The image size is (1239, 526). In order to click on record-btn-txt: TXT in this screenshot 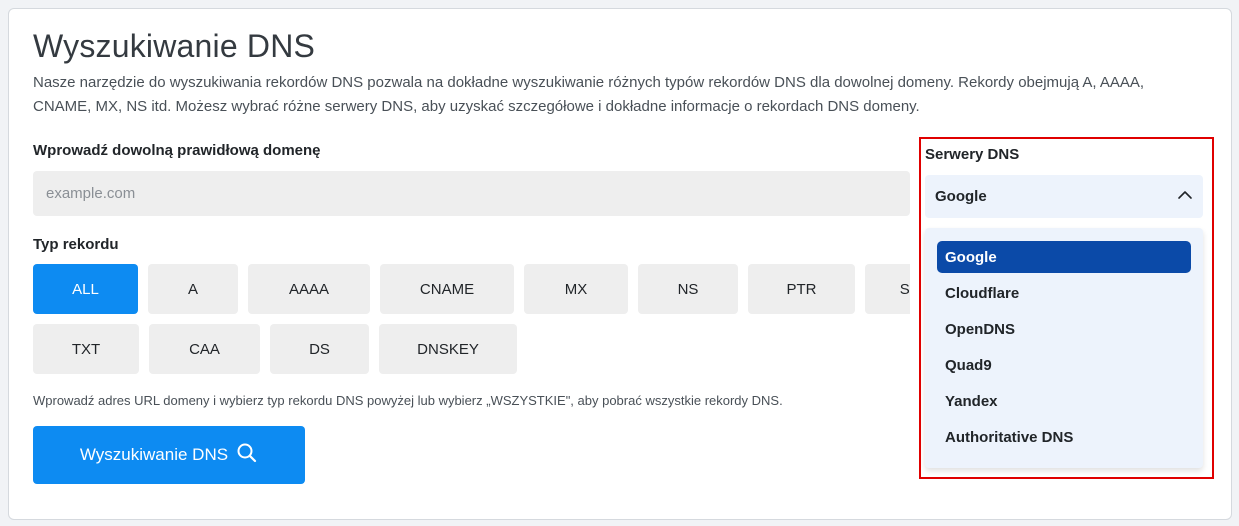, I will do `click(86, 349)`.